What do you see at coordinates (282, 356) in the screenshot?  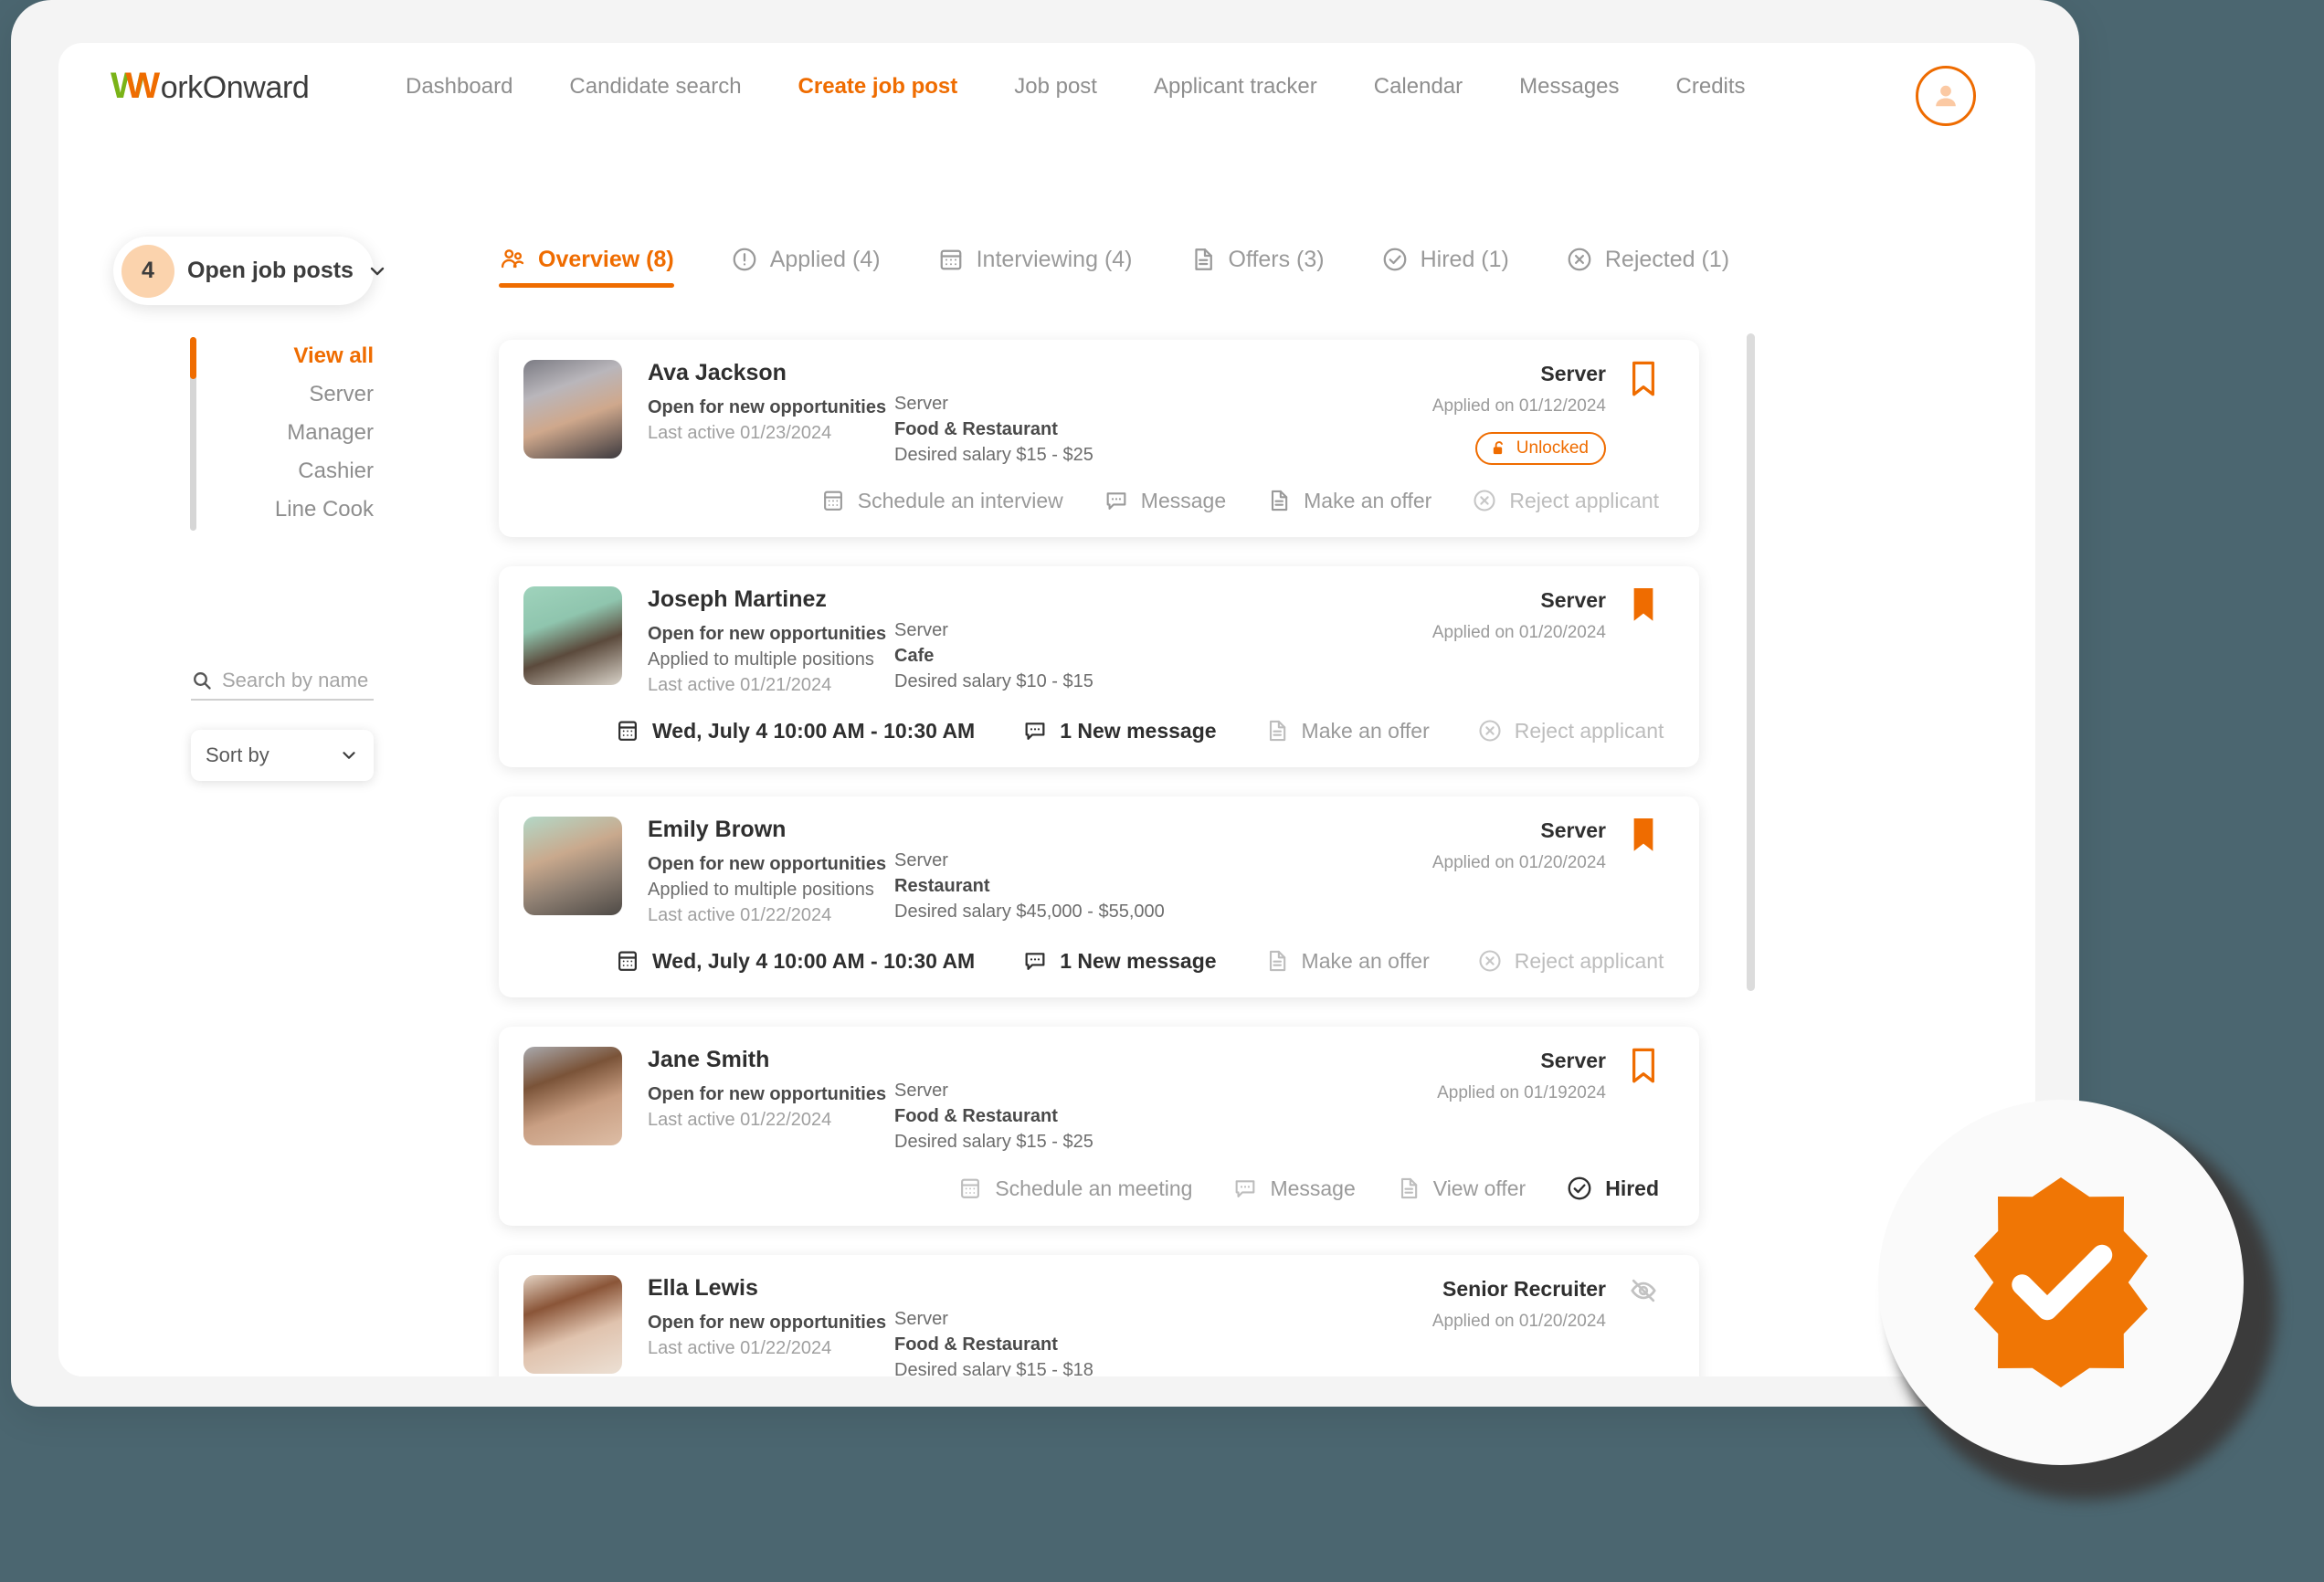 I see `job-filter-view-all: View all` at bounding box center [282, 356].